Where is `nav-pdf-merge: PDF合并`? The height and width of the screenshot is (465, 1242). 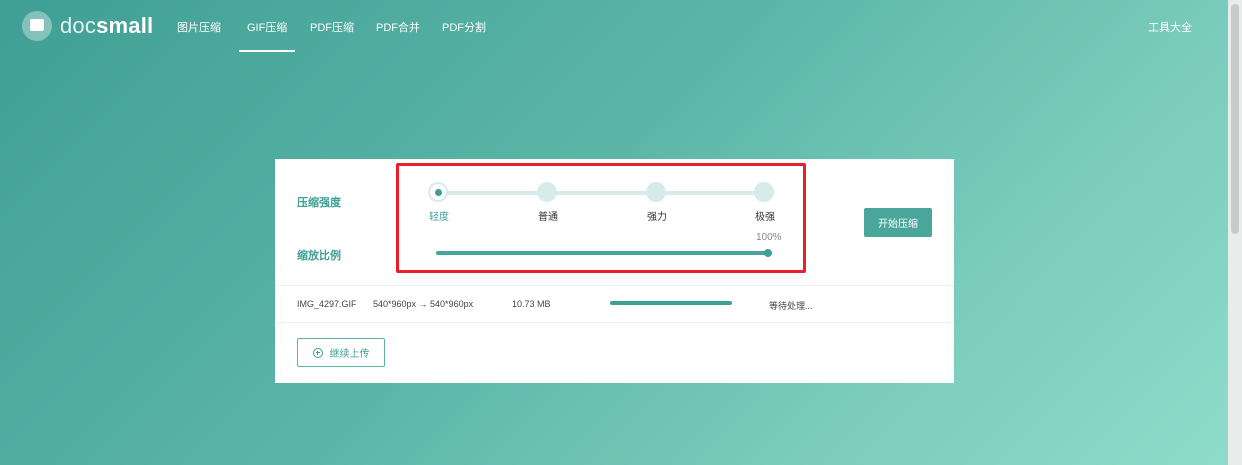 nav-pdf-merge: PDF合并 is located at coordinates (398, 27).